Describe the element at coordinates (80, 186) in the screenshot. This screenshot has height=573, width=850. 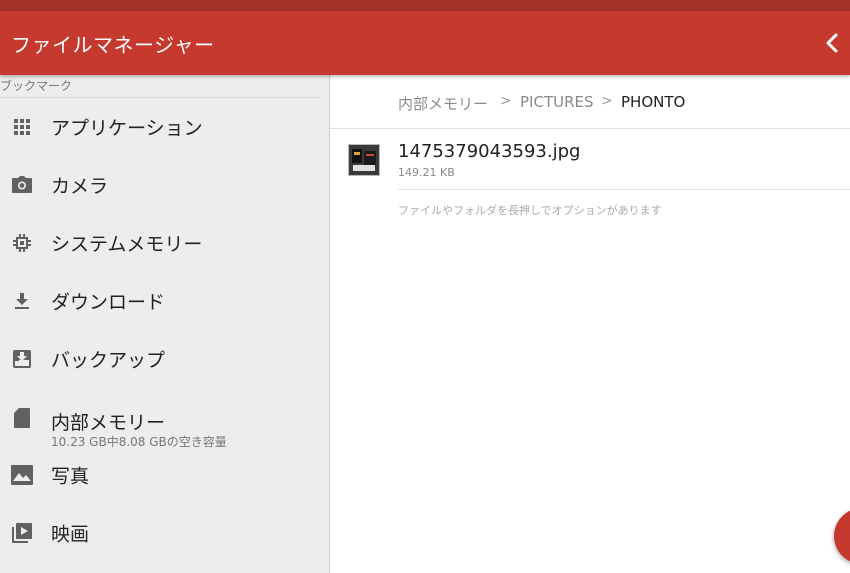
I see `drawer-item-label: カメラ` at that location.